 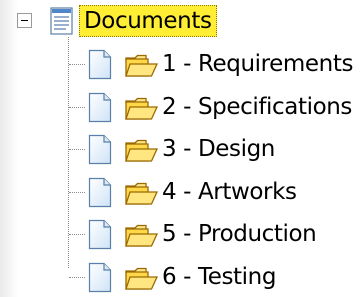 I want to click on tree-item: 1 - Requirements, so click(x=180, y=64).